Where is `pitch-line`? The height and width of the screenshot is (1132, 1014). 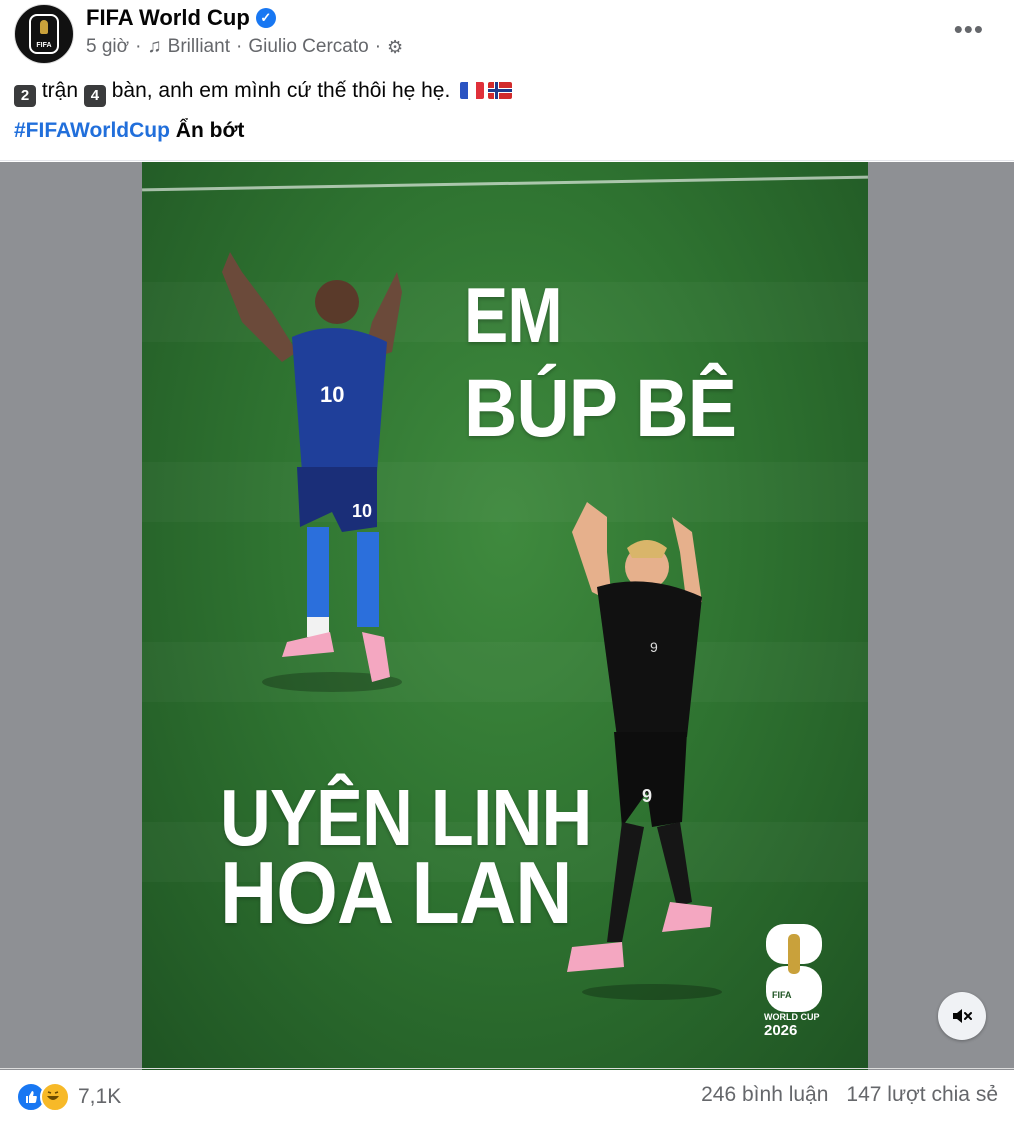 pitch-line is located at coordinates (505, 183).